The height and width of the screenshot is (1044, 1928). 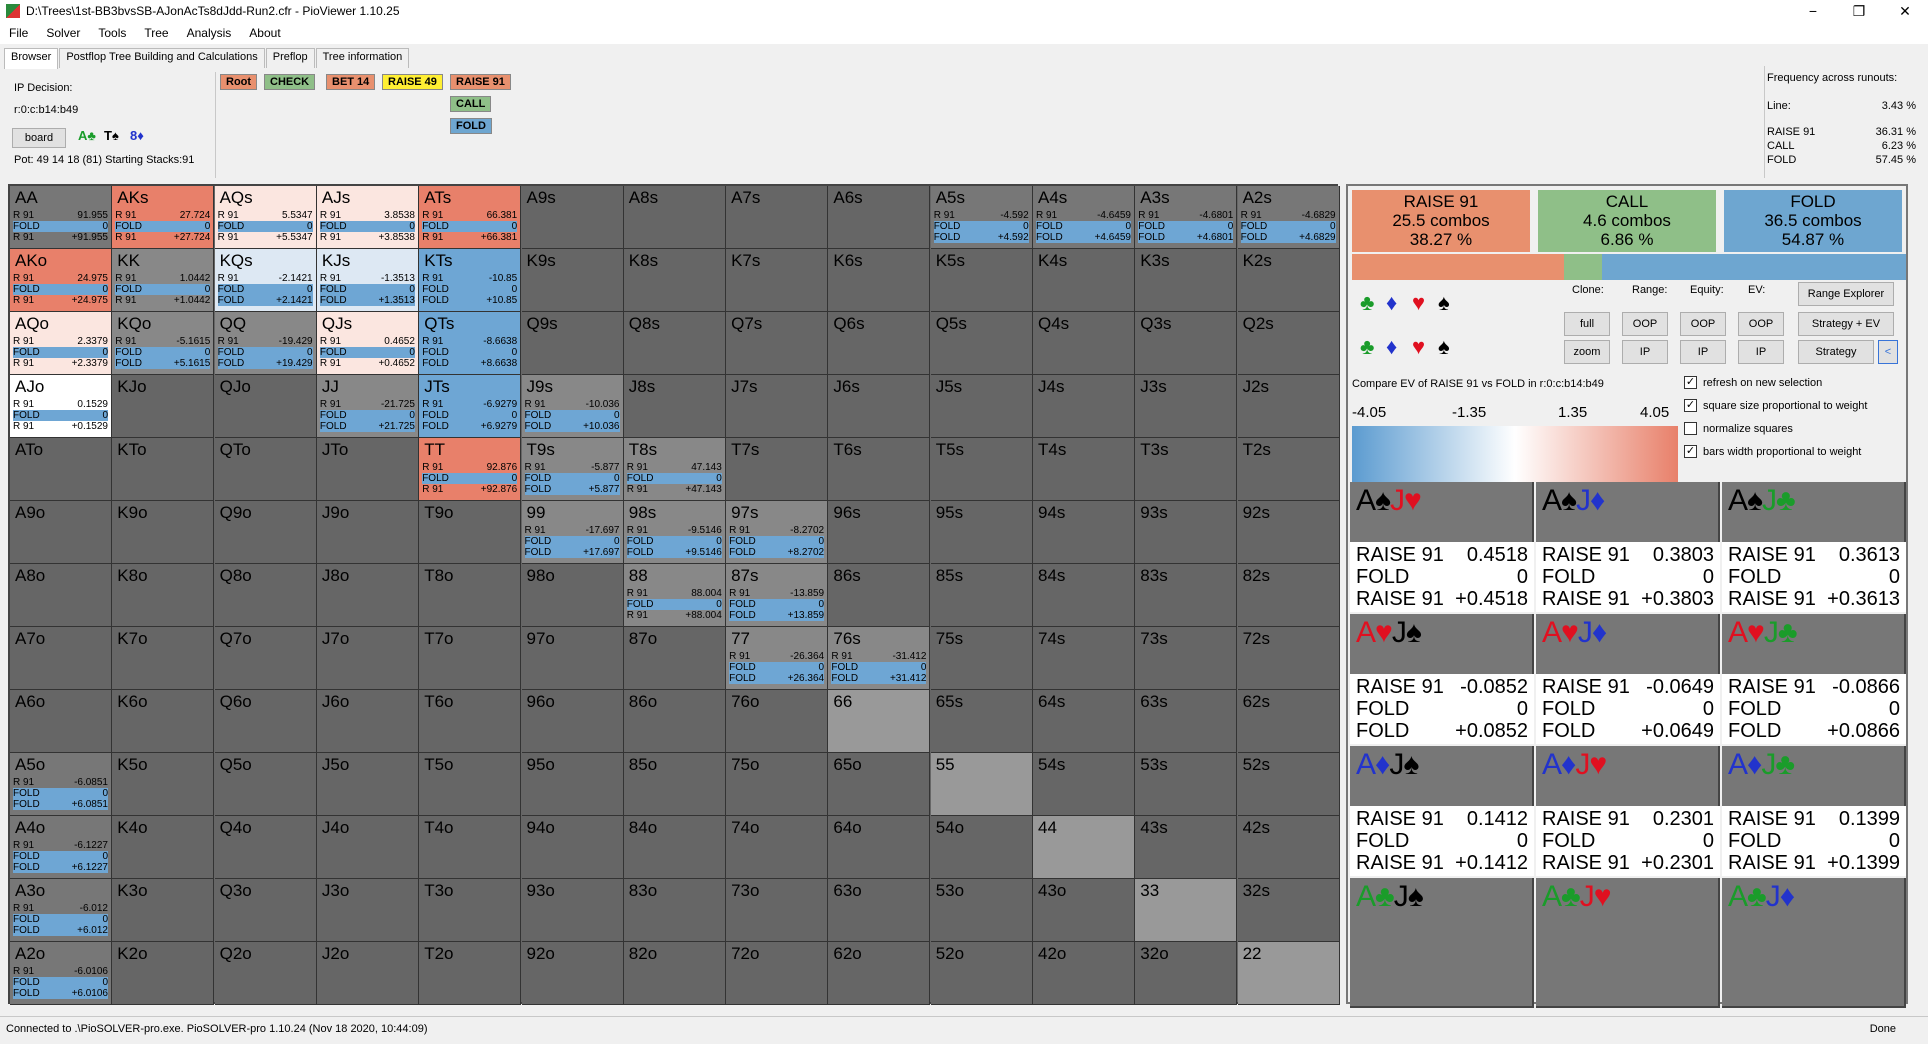 What do you see at coordinates (674, 910) in the screenshot?
I see `hand-cell: 83o` at bounding box center [674, 910].